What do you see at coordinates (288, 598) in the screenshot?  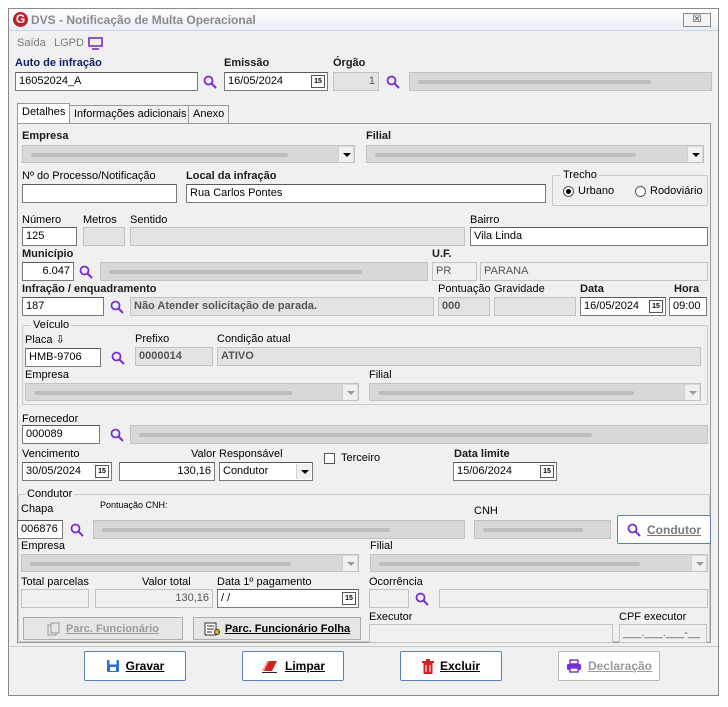 I see `data-pagamento-input: / / 15` at bounding box center [288, 598].